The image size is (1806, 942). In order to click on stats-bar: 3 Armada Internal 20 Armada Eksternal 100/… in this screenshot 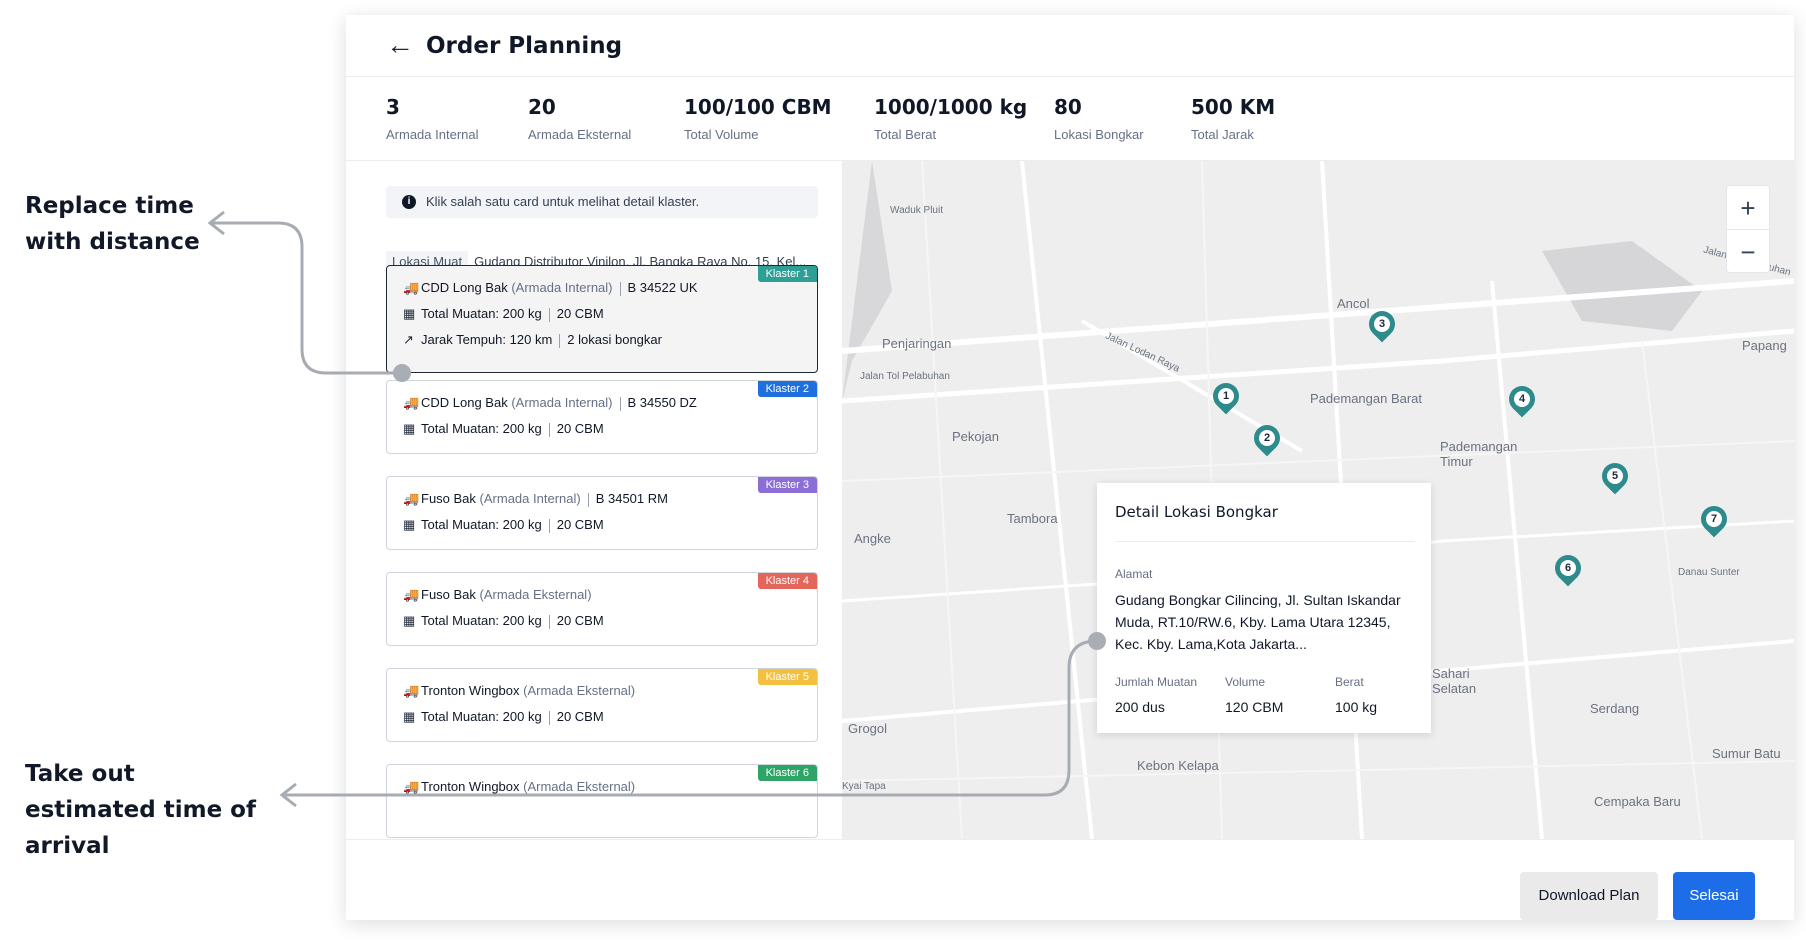, I will do `click(1070, 119)`.